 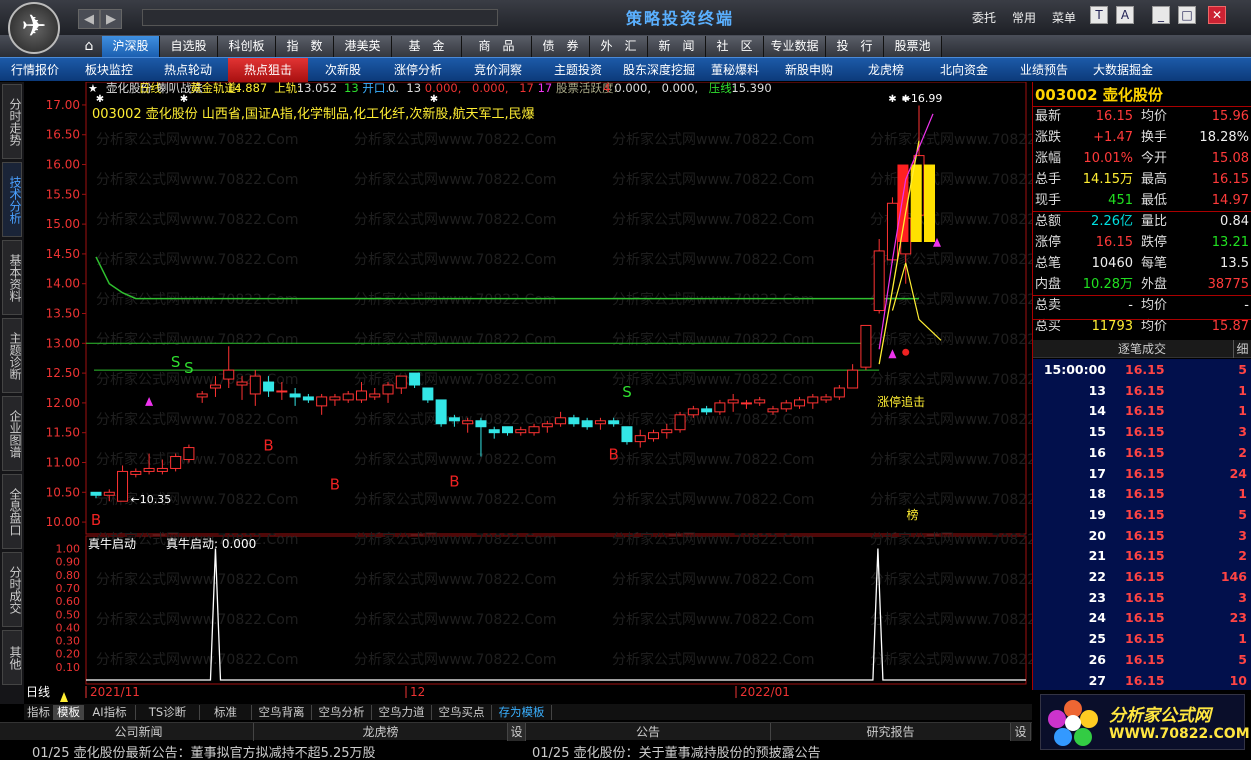 What do you see at coordinates (1230, 242) in the screenshot?
I see `quote-value: 13.21` at bounding box center [1230, 242].